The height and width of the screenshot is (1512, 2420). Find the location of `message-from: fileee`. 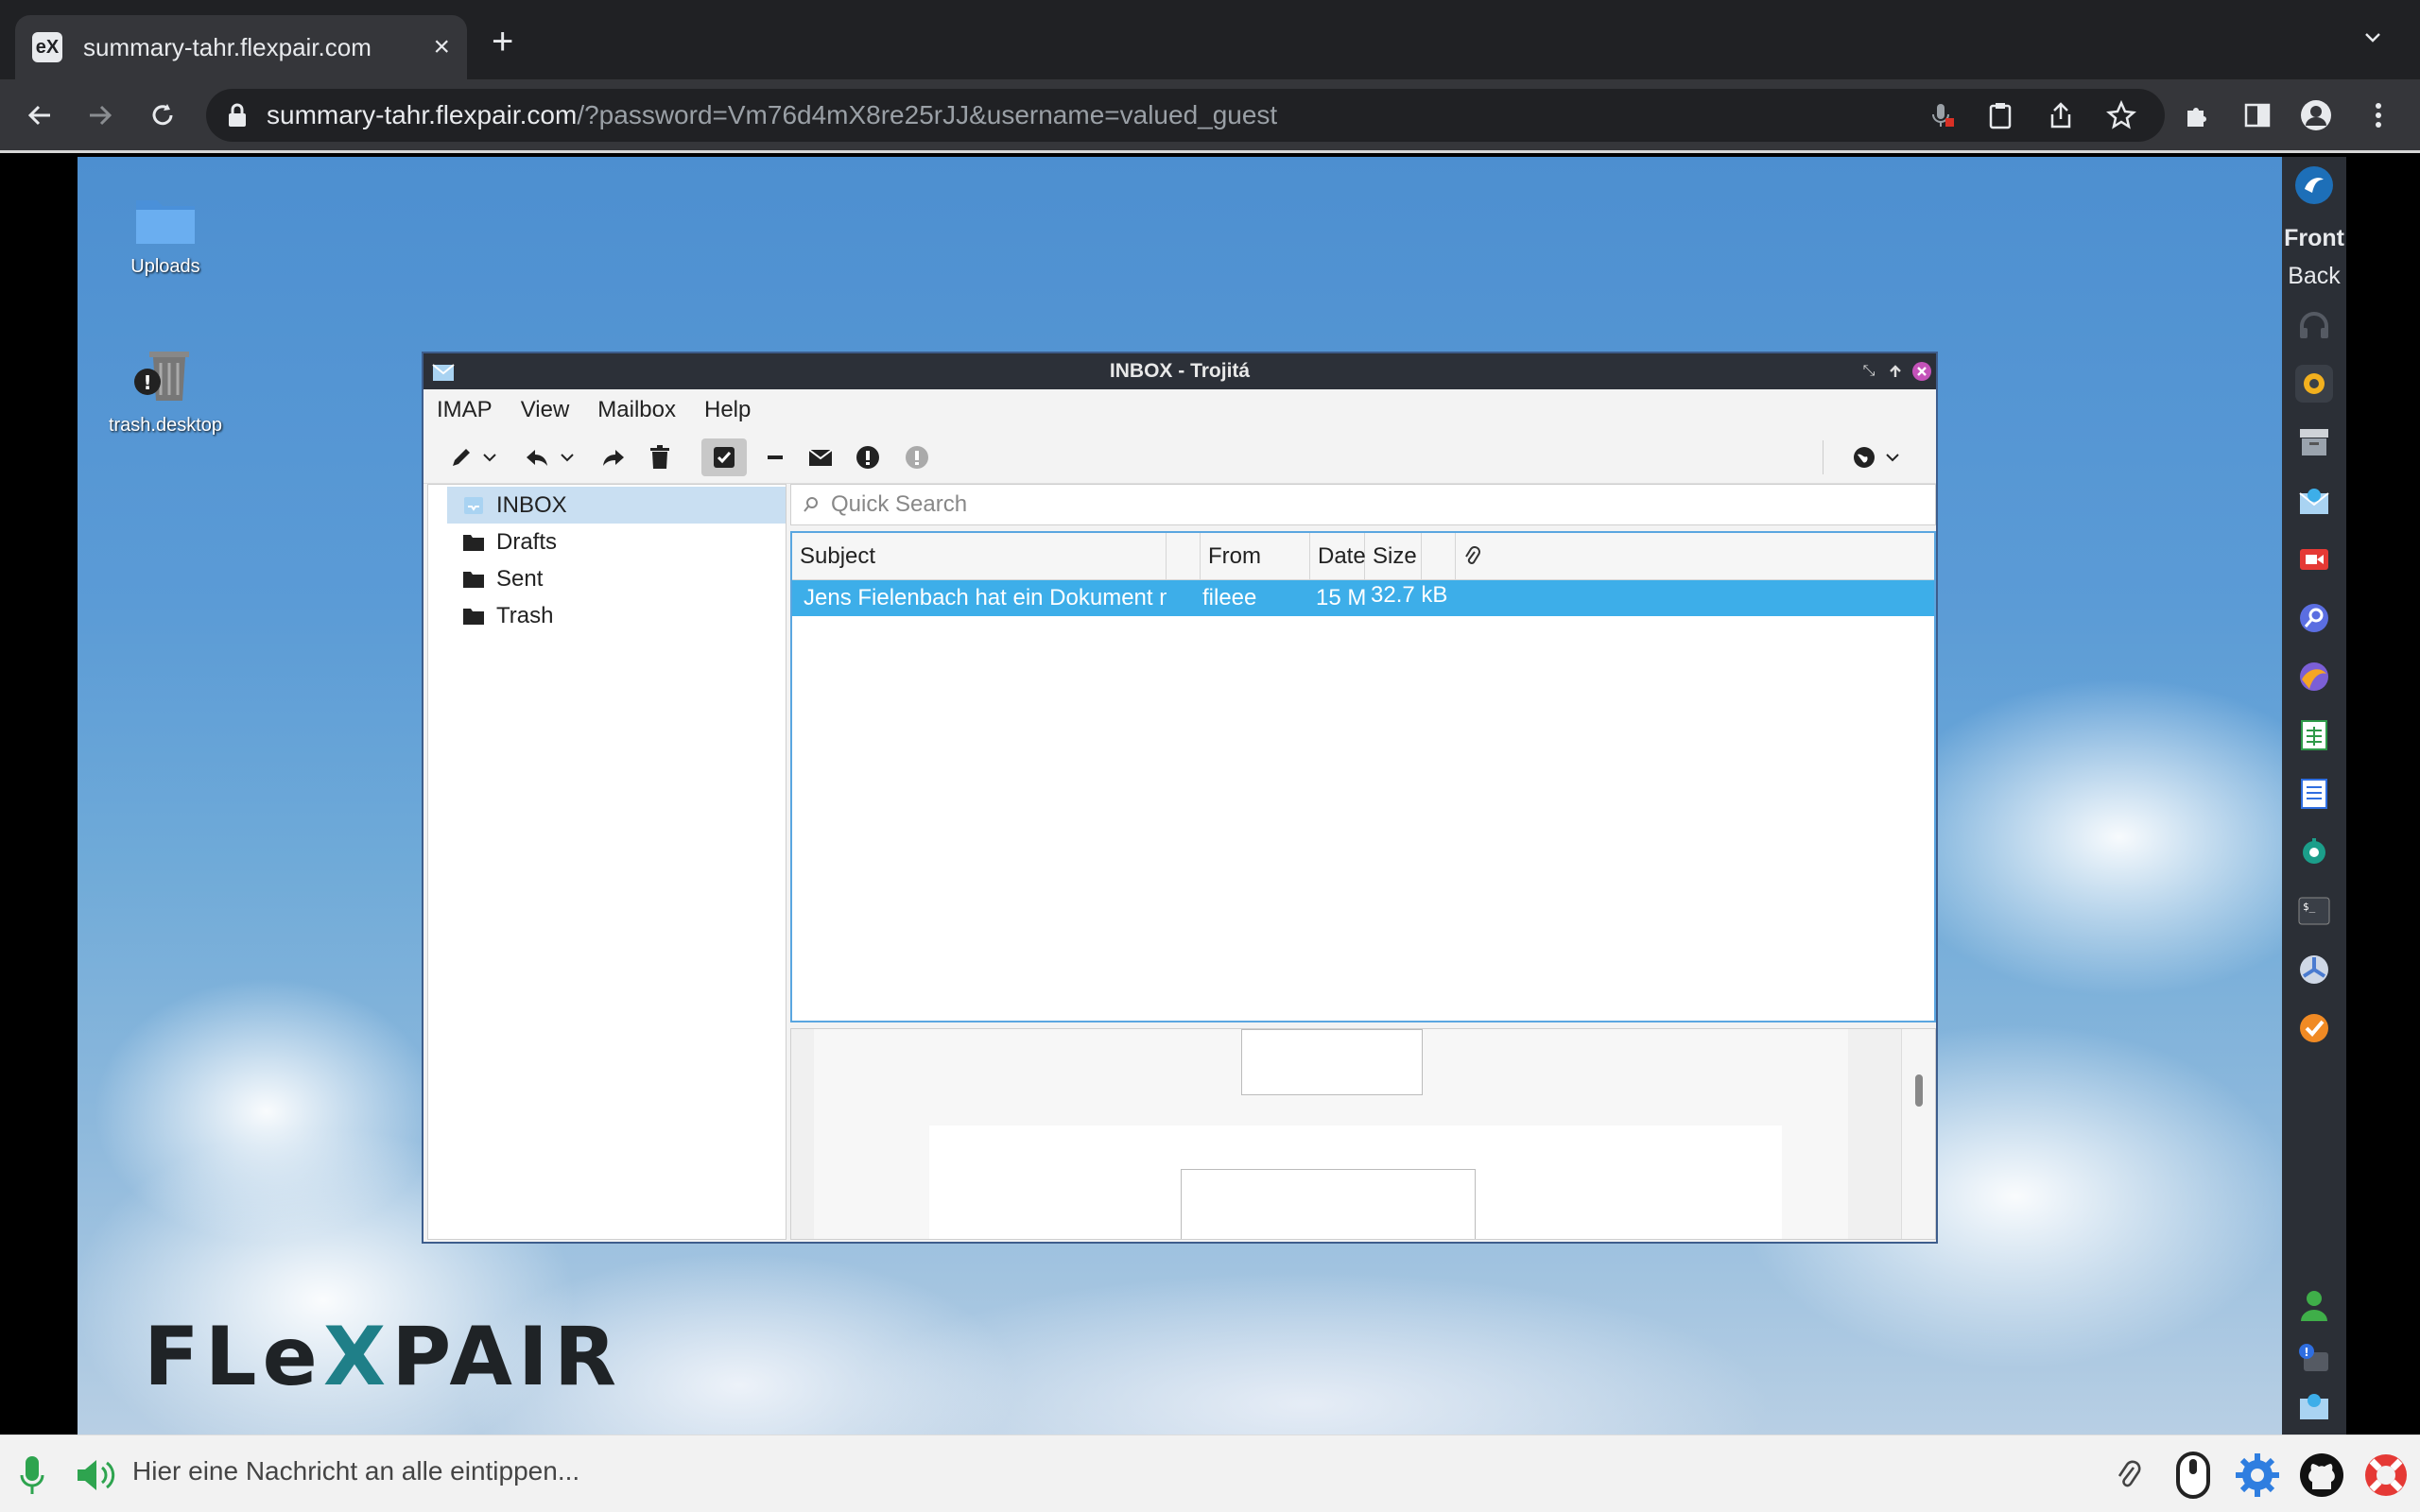

message-from: fileee is located at coordinates (1229, 597).